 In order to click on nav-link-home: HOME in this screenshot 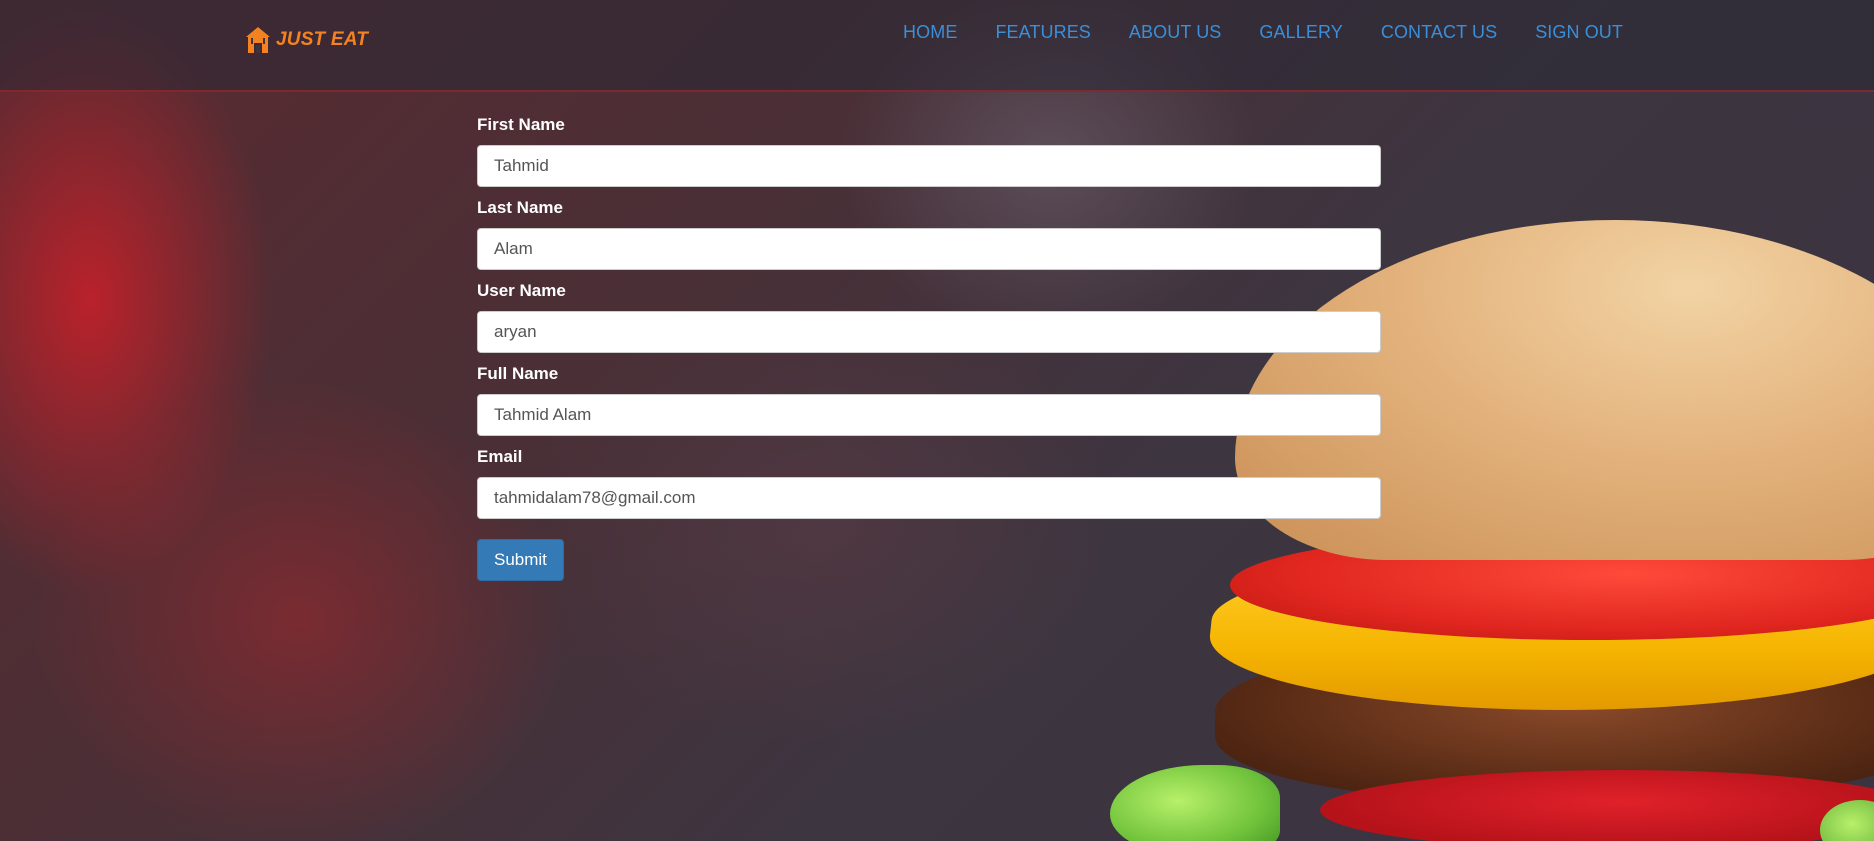, I will do `click(930, 32)`.